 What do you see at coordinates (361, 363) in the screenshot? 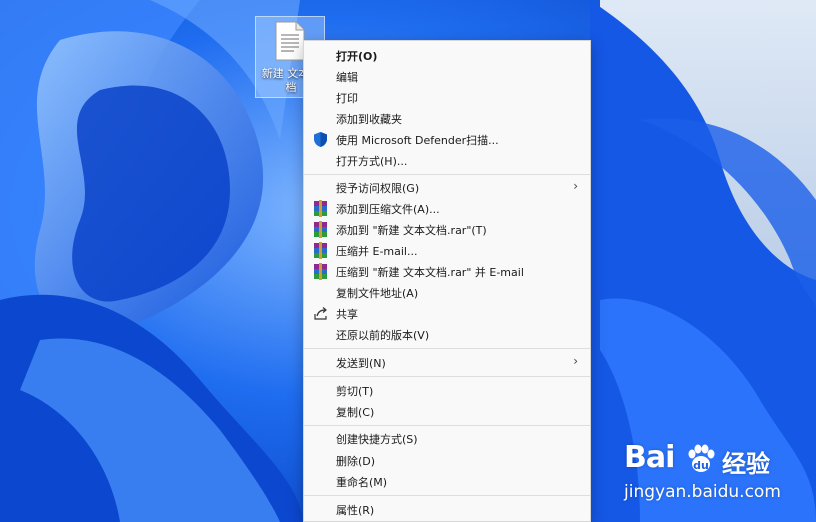
I see `menu-item-label: 发送到(N)` at bounding box center [361, 363].